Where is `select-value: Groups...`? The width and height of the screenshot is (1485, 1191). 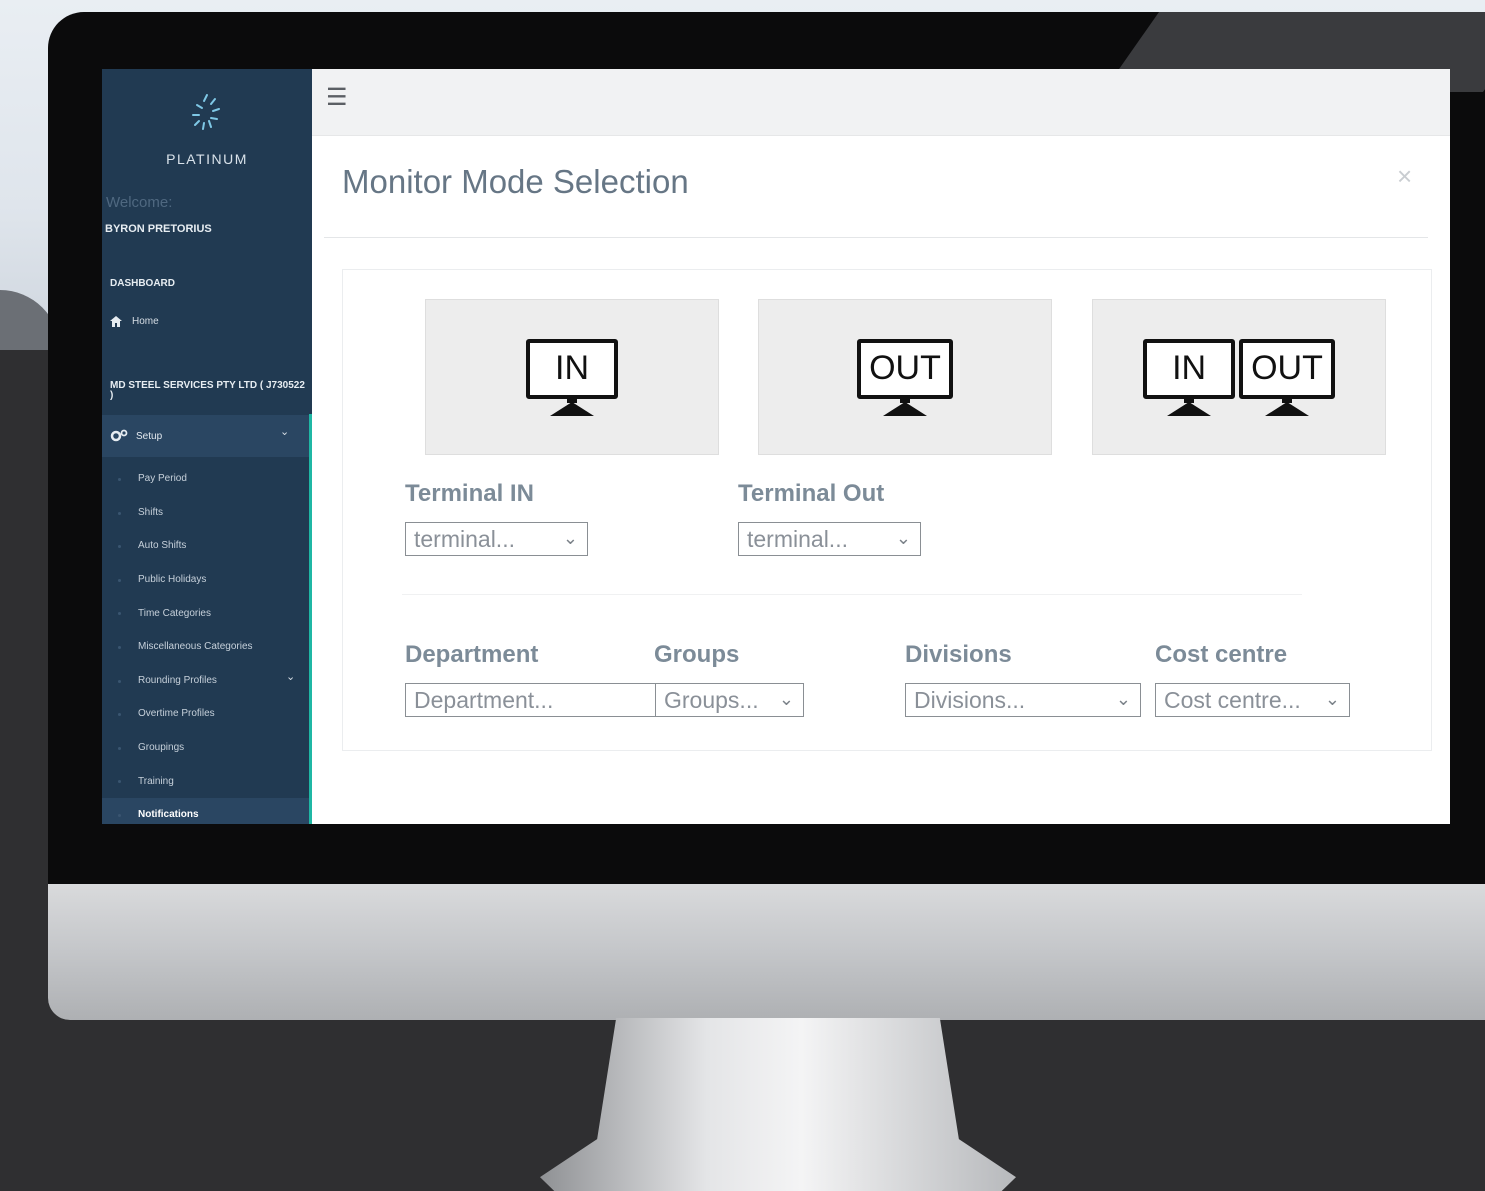
select-value: Groups... is located at coordinates (711, 699).